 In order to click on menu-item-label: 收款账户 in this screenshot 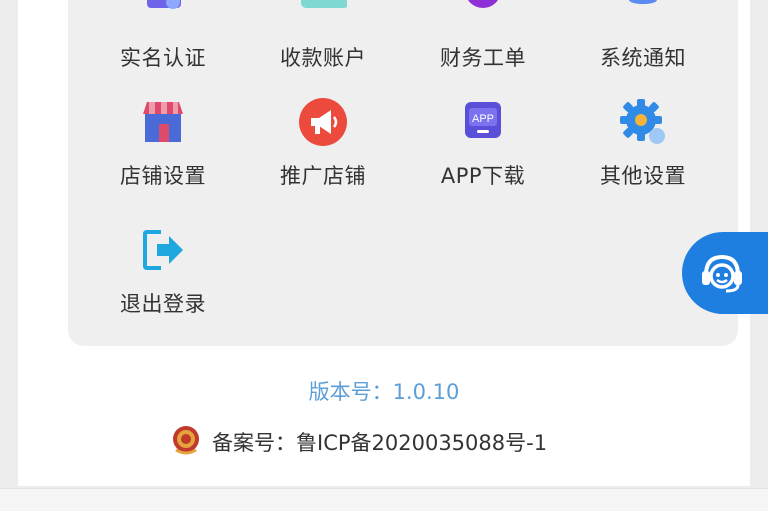, I will do `click(323, 58)`.